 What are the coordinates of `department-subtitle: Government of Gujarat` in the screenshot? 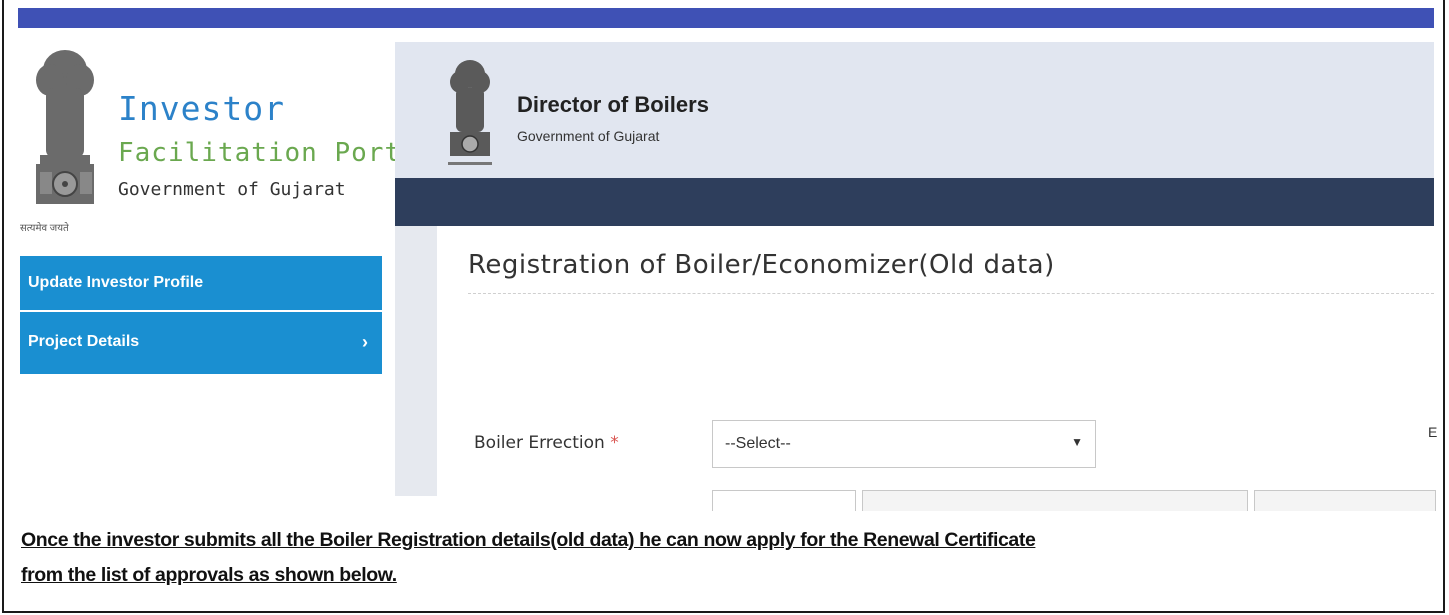 It's located at (588, 136).